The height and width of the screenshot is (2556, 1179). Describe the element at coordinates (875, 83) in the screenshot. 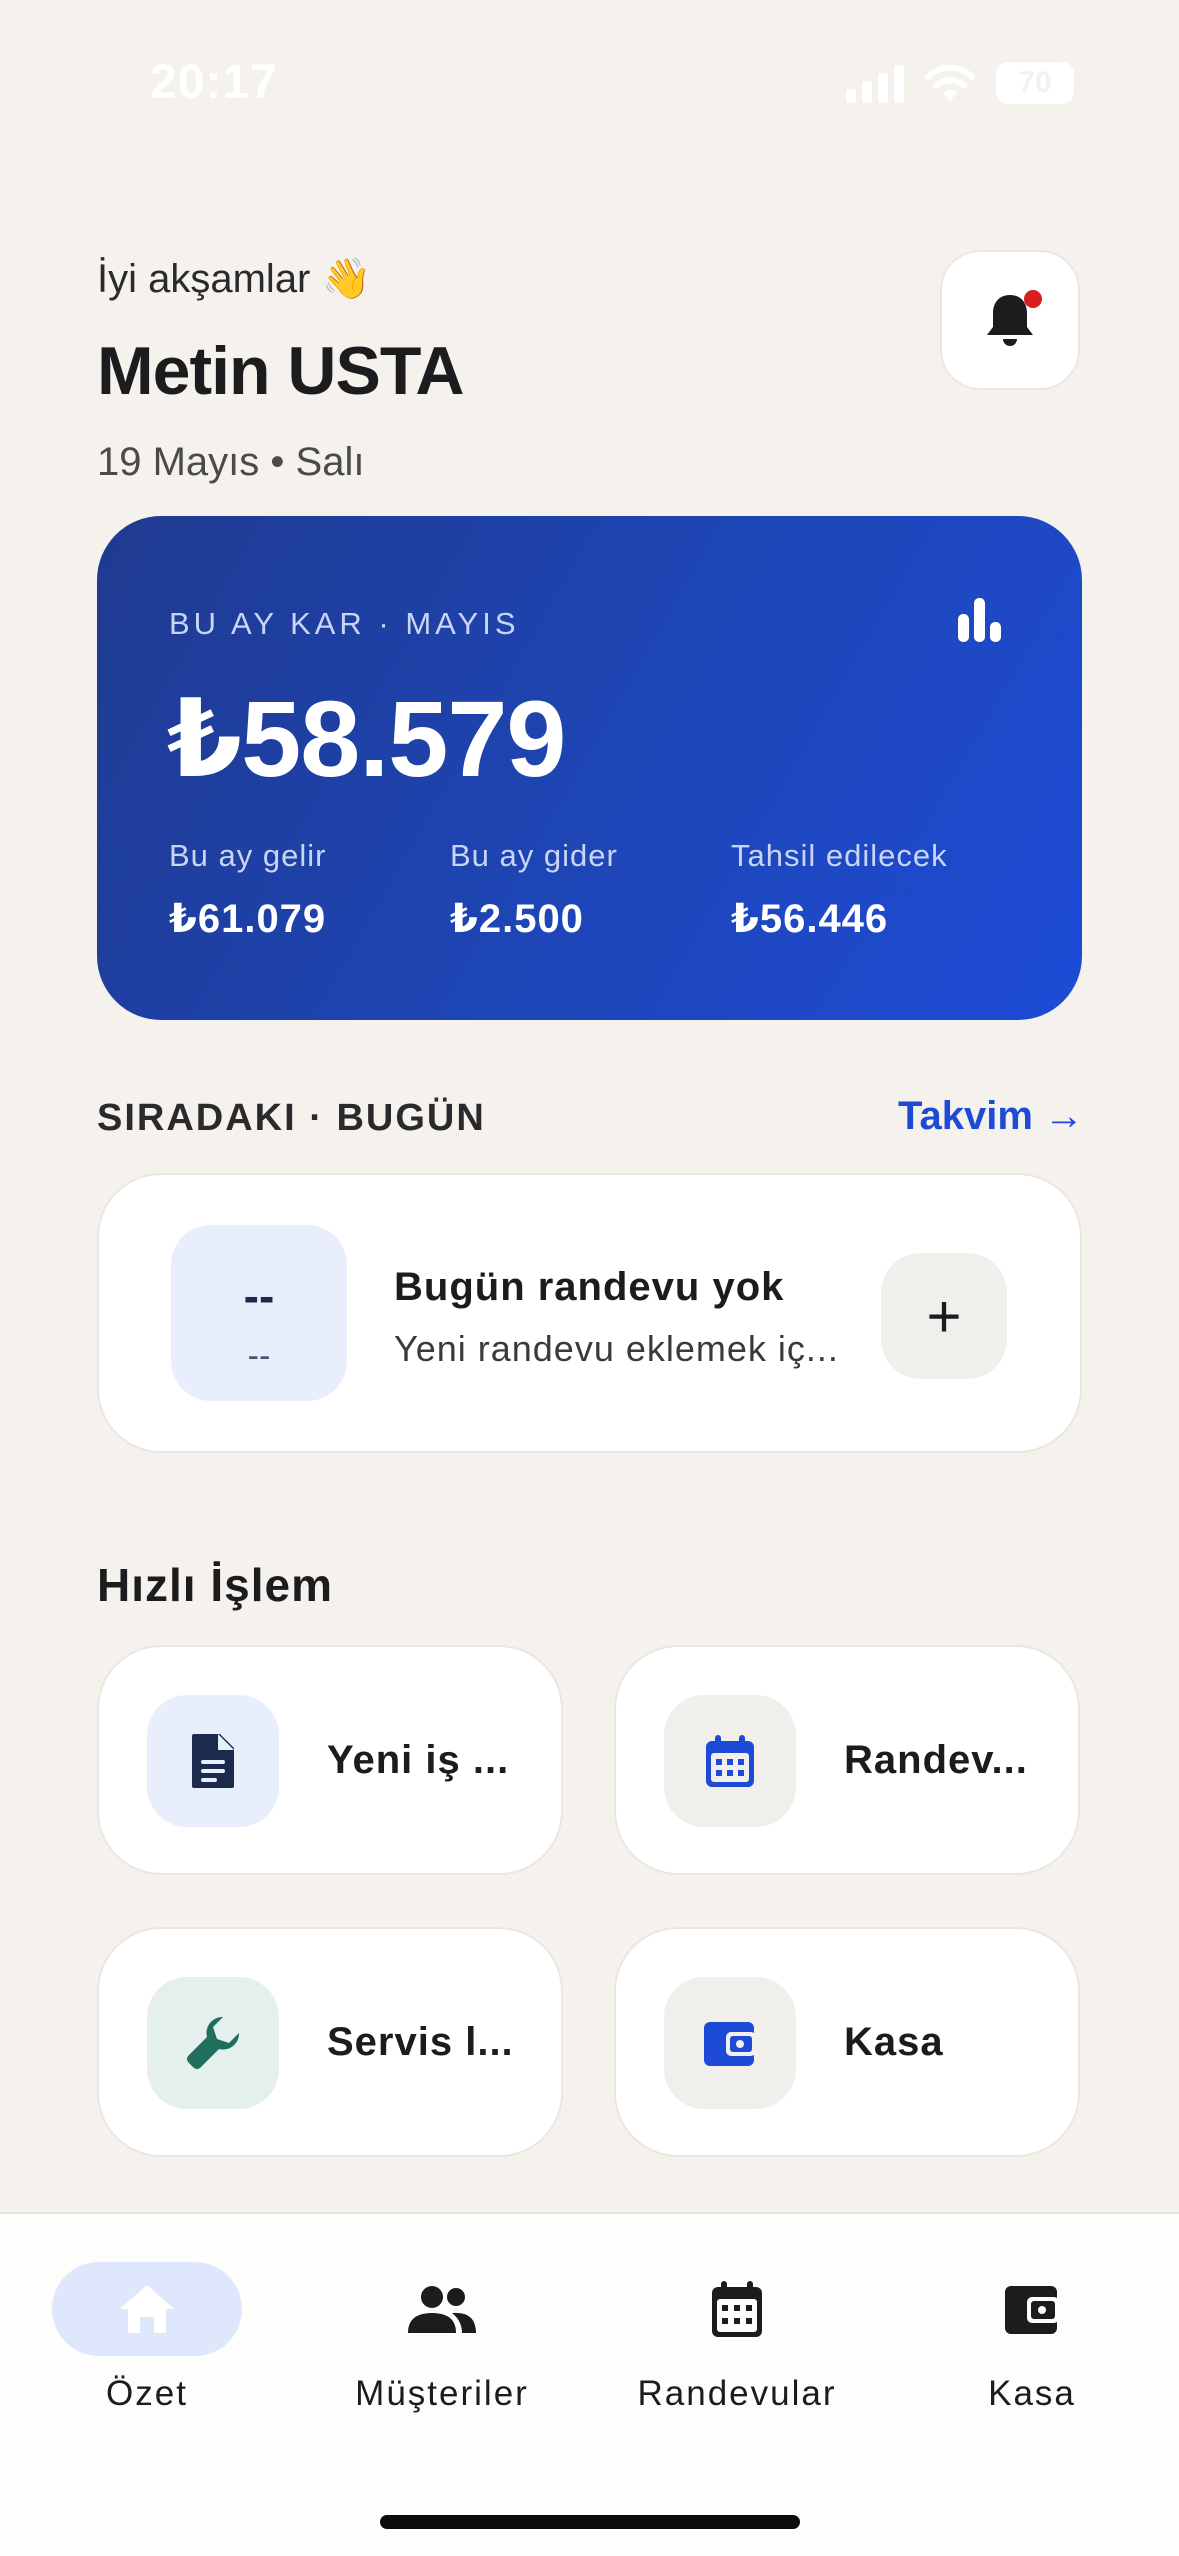

I see `signal-icon` at that location.